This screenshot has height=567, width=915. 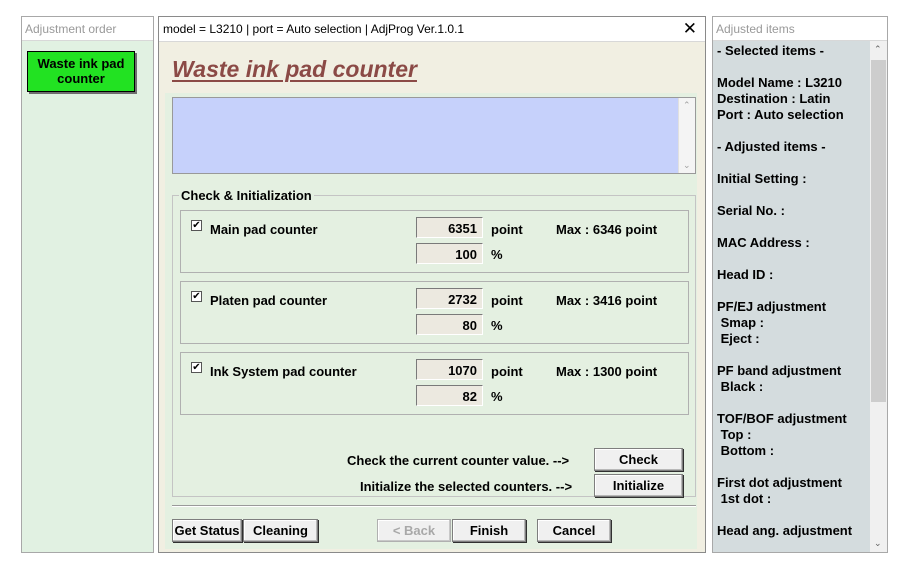 I want to click on log-scrollbar: ⌃ ⌄, so click(x=686, y=135).